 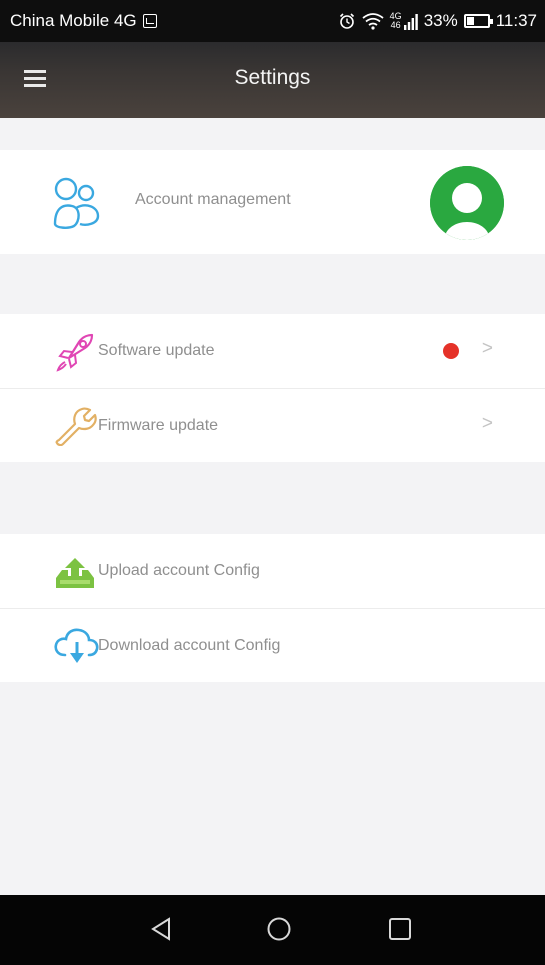 What do you see at coordinates (272, 571) in the screenshot?
I see `upload-config-row: Upload account Config` at bounding box center [272, 571].